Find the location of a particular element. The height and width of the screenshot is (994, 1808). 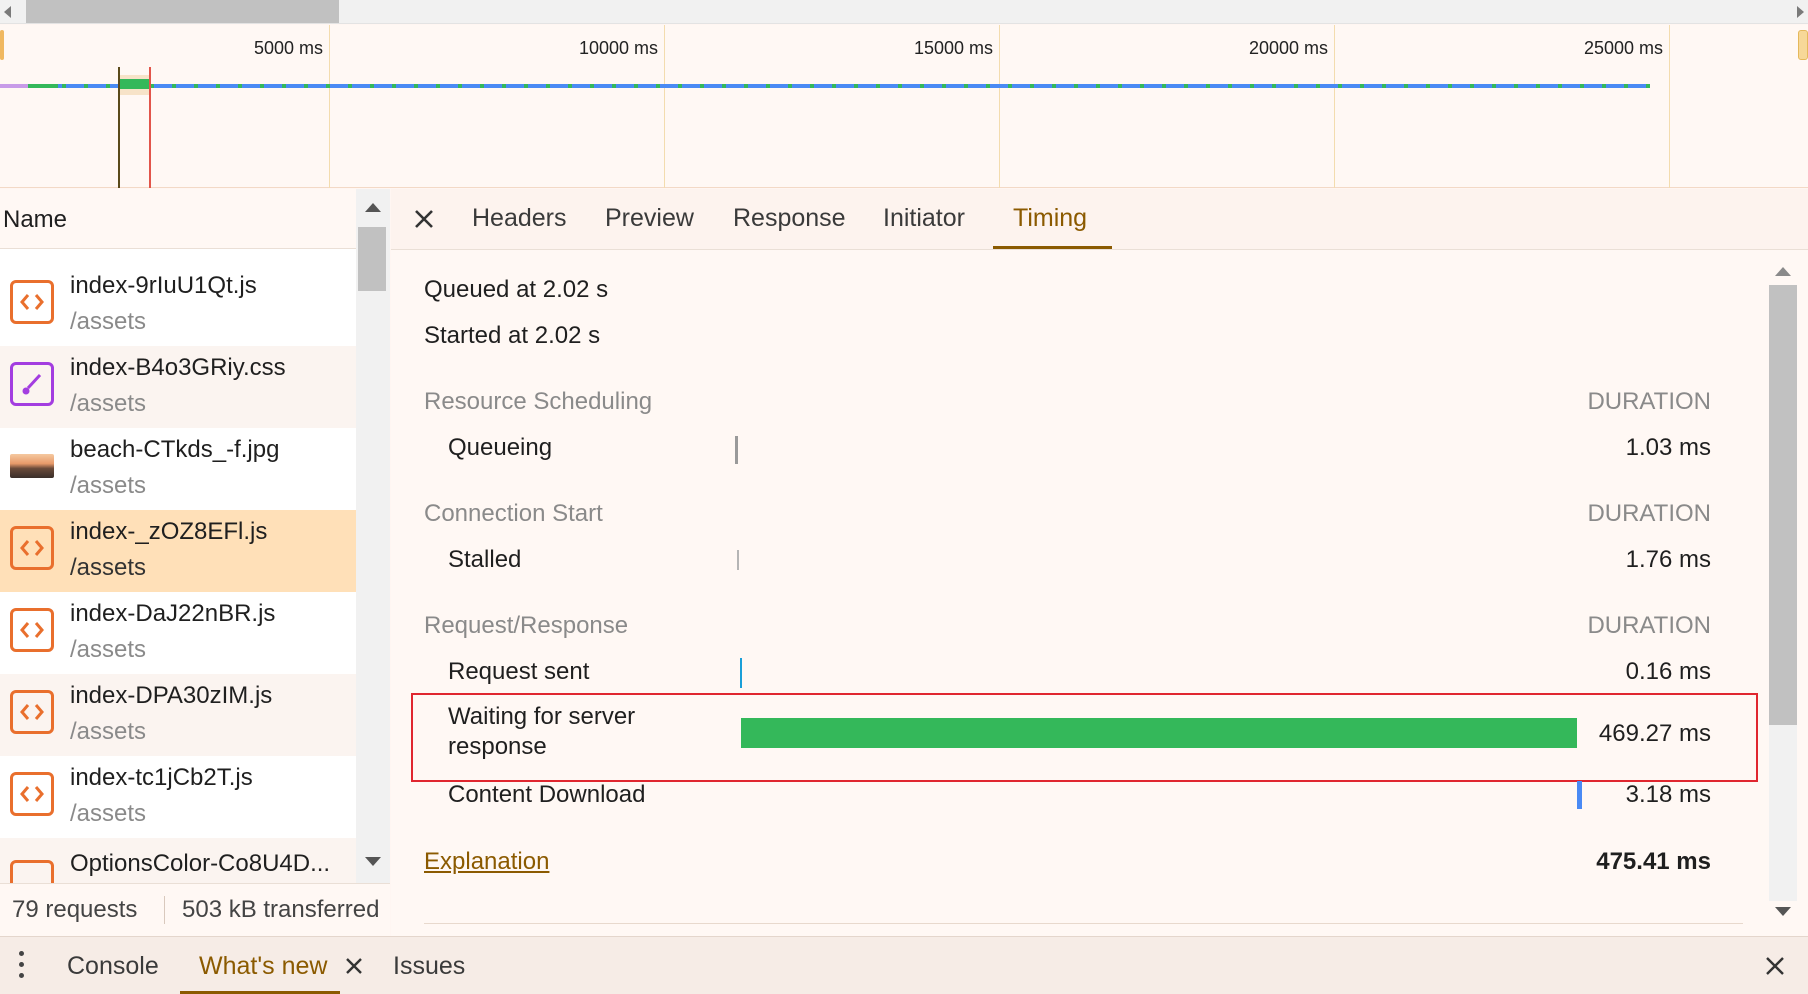

explanation-link: Explanation is located at coordinates (486, 862).